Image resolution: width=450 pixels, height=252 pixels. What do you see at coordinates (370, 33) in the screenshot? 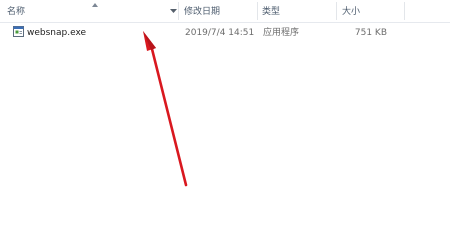
I see `file-size: 751 KB` at bounding box center [370, 33].